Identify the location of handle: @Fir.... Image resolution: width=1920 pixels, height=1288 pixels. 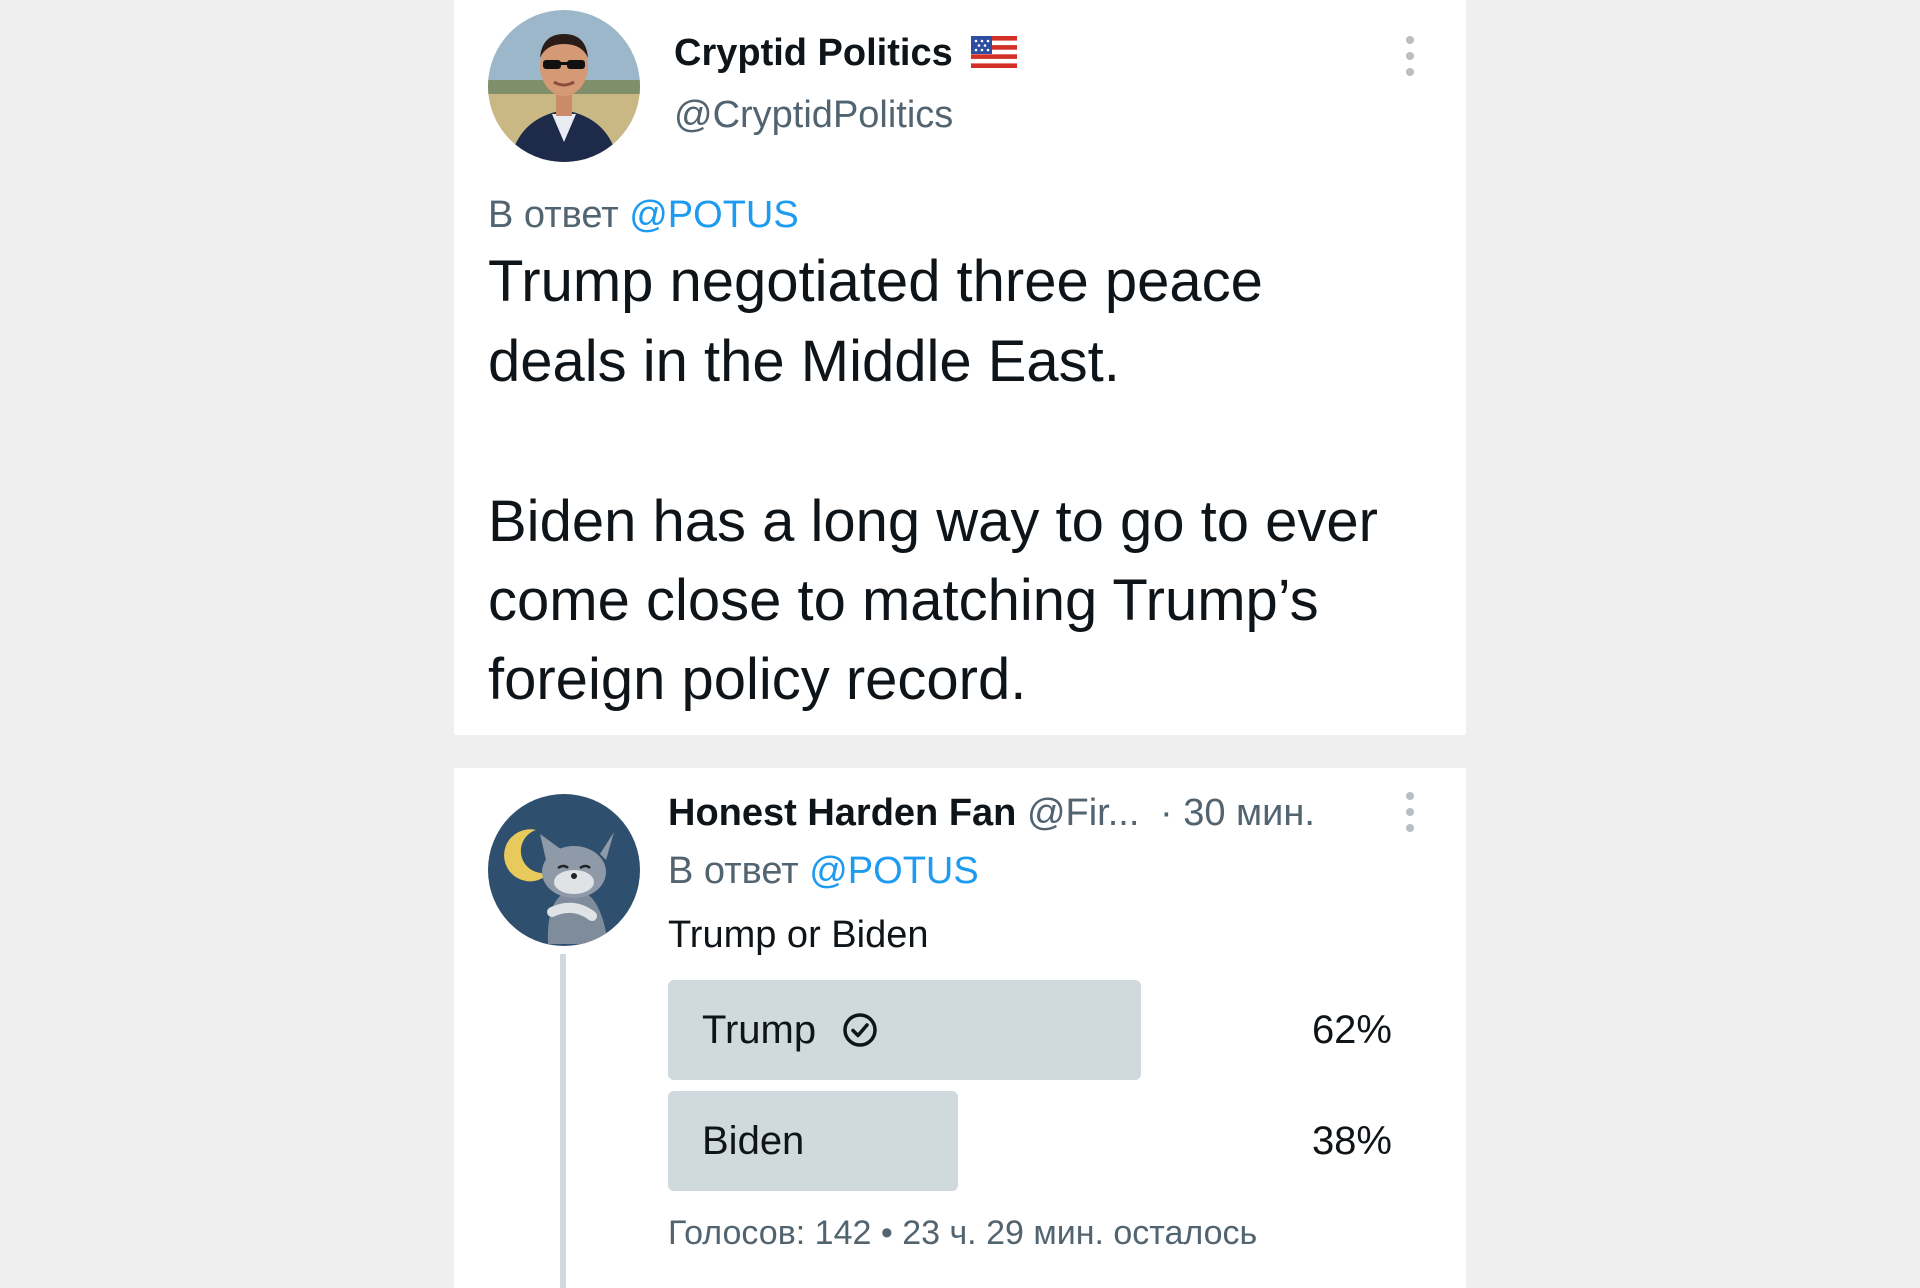
(1083, 813).